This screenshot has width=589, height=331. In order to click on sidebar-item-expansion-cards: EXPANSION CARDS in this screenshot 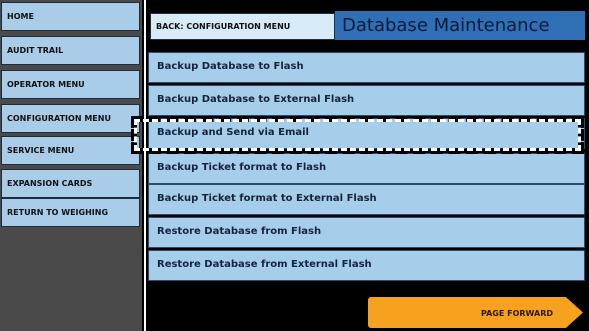, I will do `click(70, 183)`.